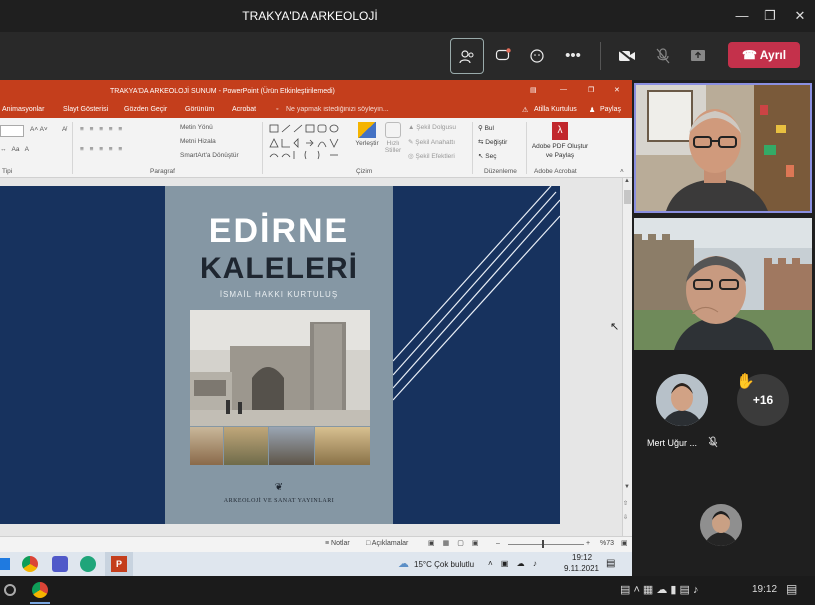 The width and height of the screenshot is (815, 605). Describe the element at coordinates (663, 56) in the screenshot. I see `mic-button` at that location.